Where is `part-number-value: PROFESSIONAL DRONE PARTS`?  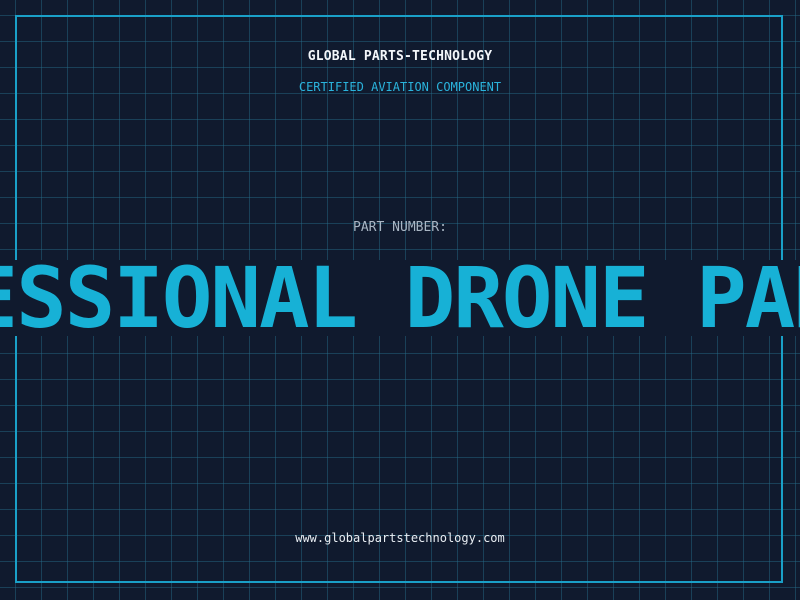
part-number-value: PROFESSIONAL DRONE PARTS is located at coordinates (400, 298).